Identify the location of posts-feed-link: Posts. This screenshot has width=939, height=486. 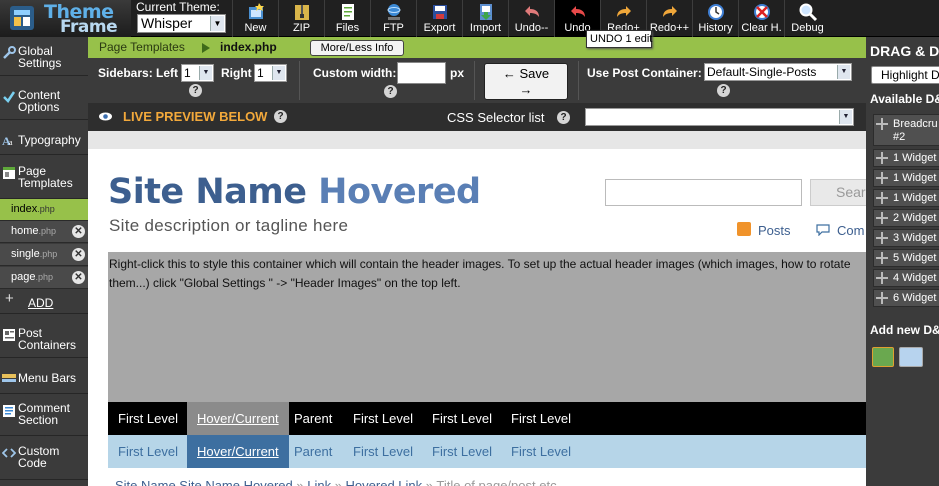
(774, 230).